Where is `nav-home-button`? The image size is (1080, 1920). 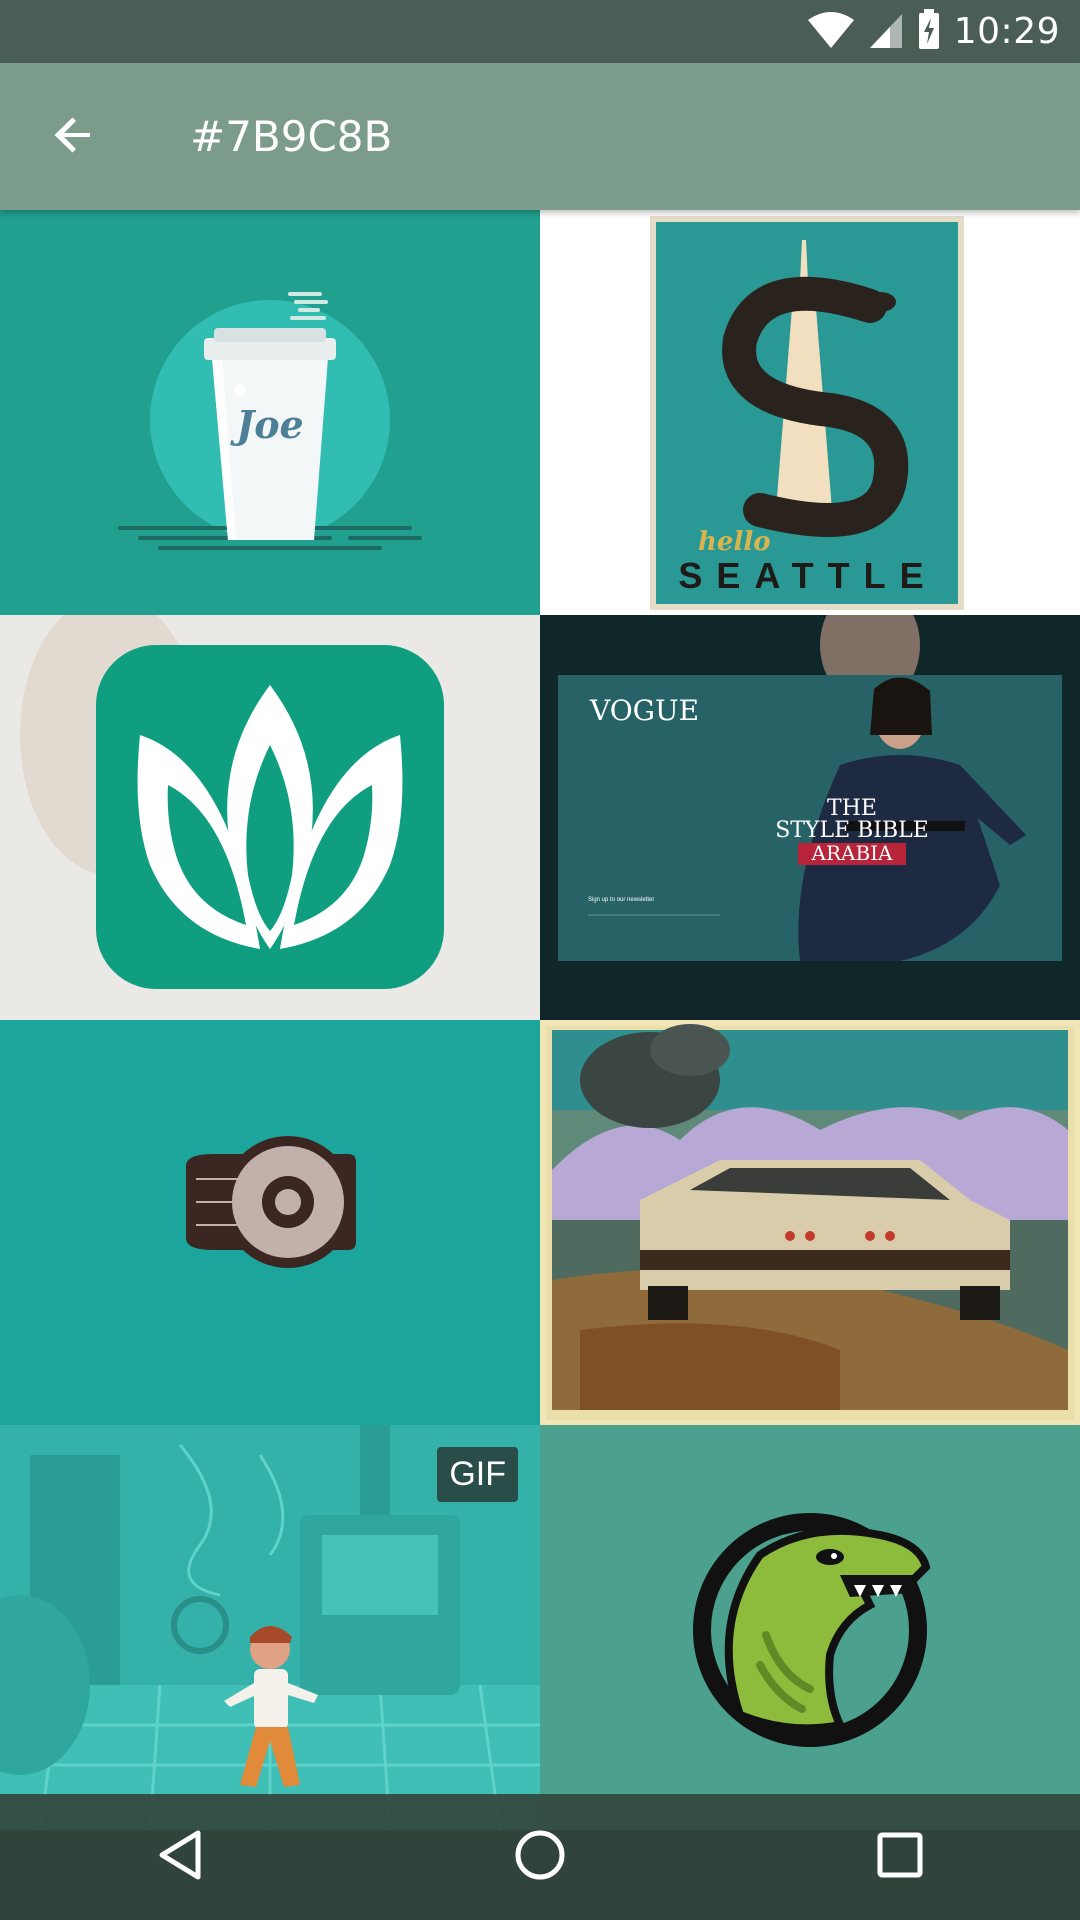 nav-home-button is located at coordinates (540, 1857).